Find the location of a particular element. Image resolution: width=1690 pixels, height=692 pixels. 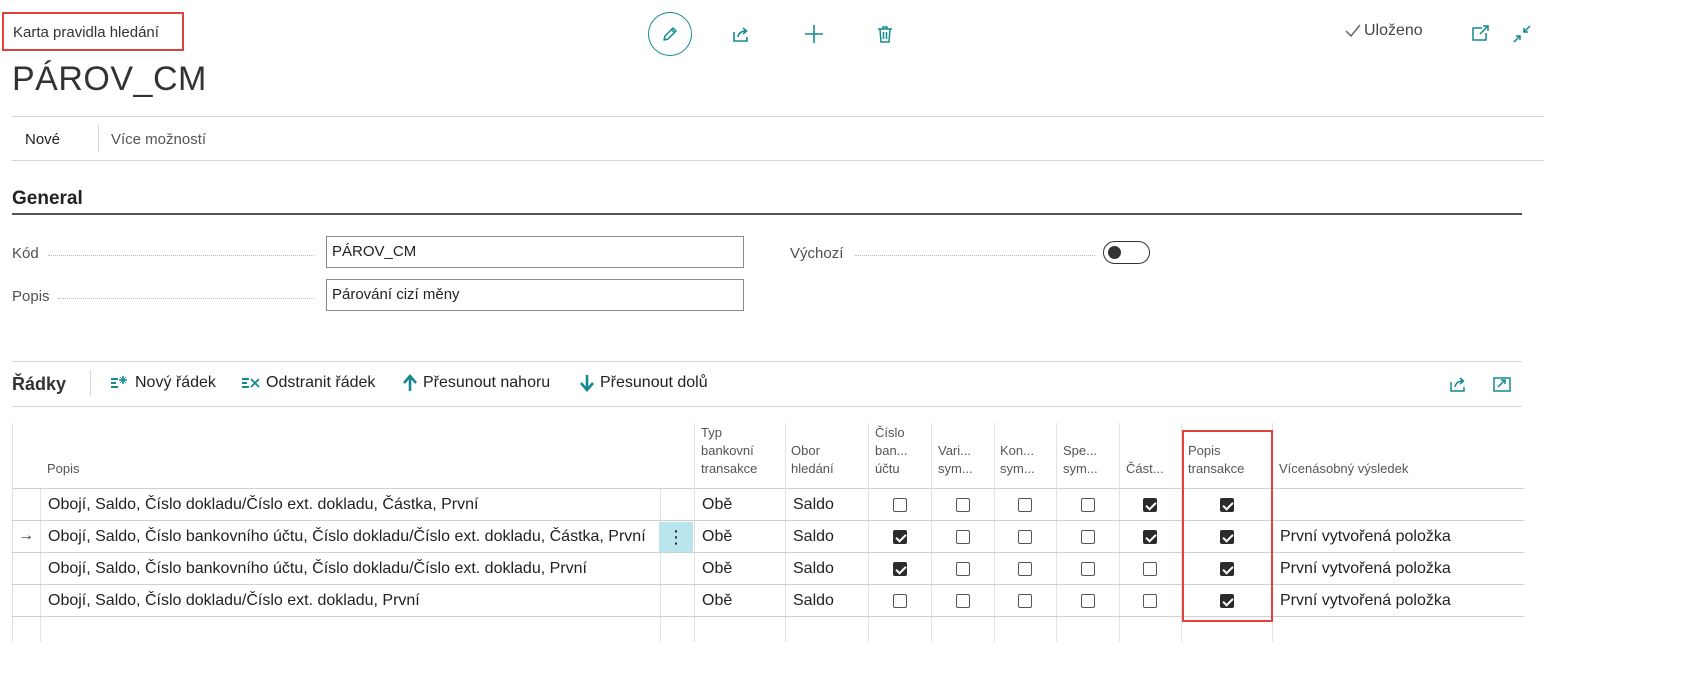

header-line: účtu is located at coordinates (887, 468).